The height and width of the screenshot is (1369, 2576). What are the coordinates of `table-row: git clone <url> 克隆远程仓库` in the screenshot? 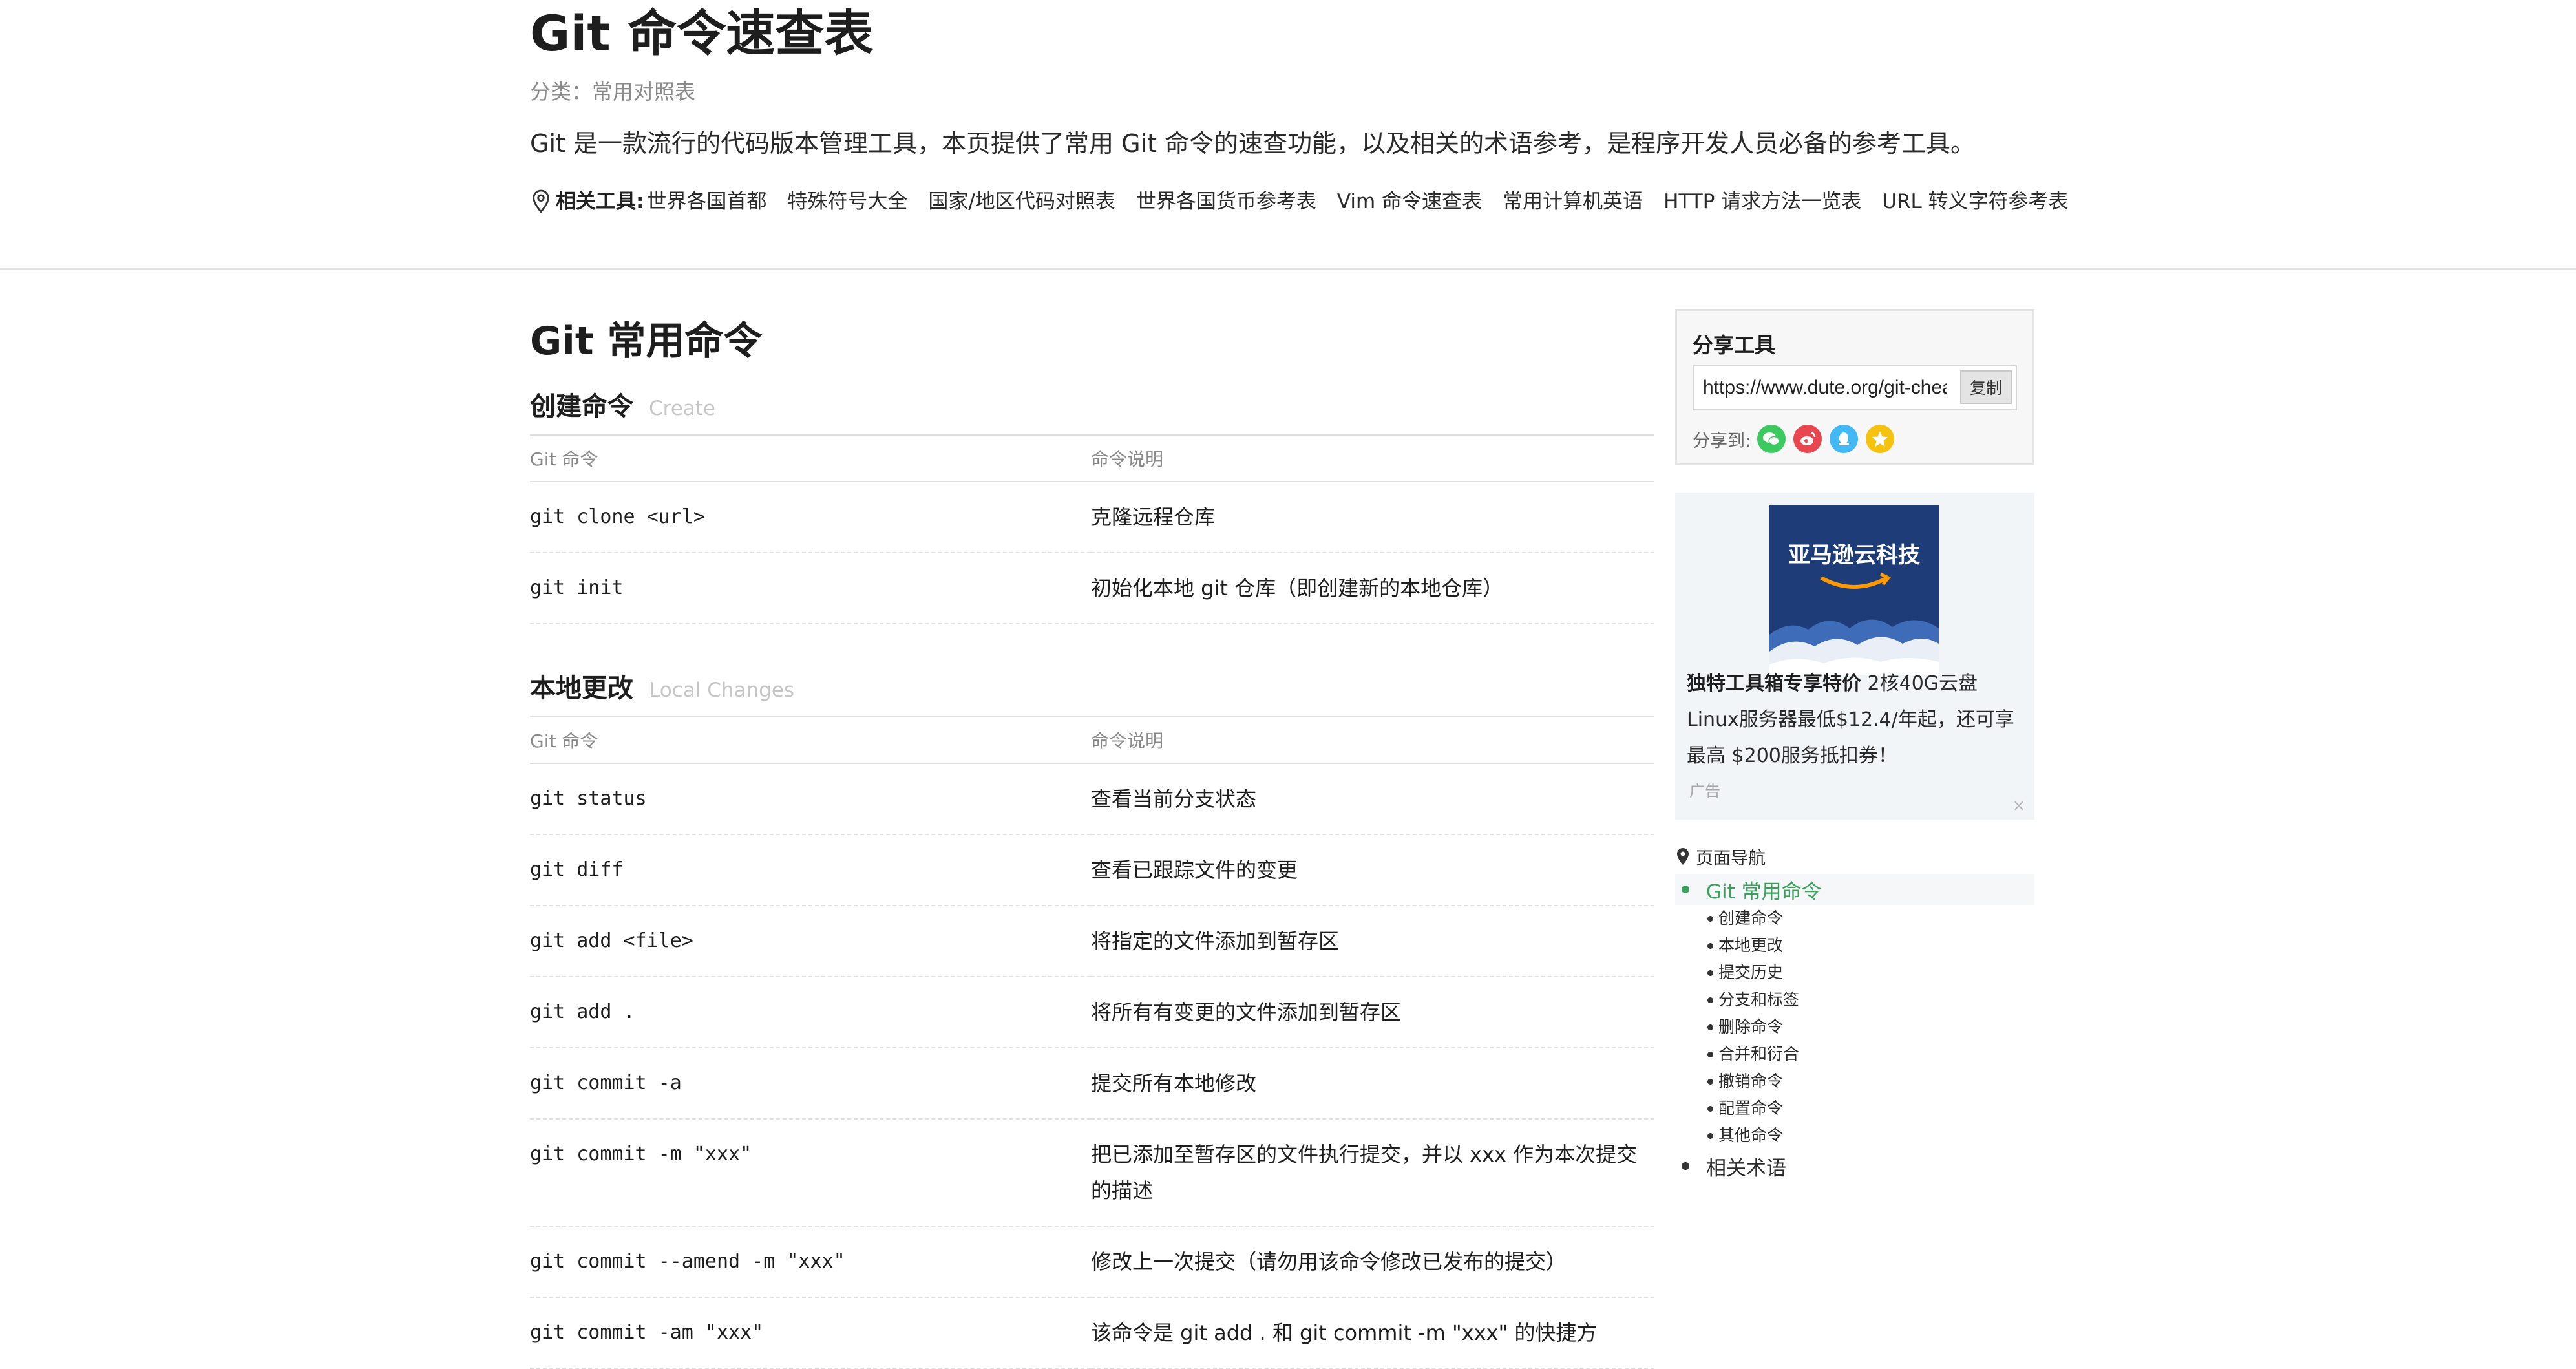 It's located at (1092, 517).